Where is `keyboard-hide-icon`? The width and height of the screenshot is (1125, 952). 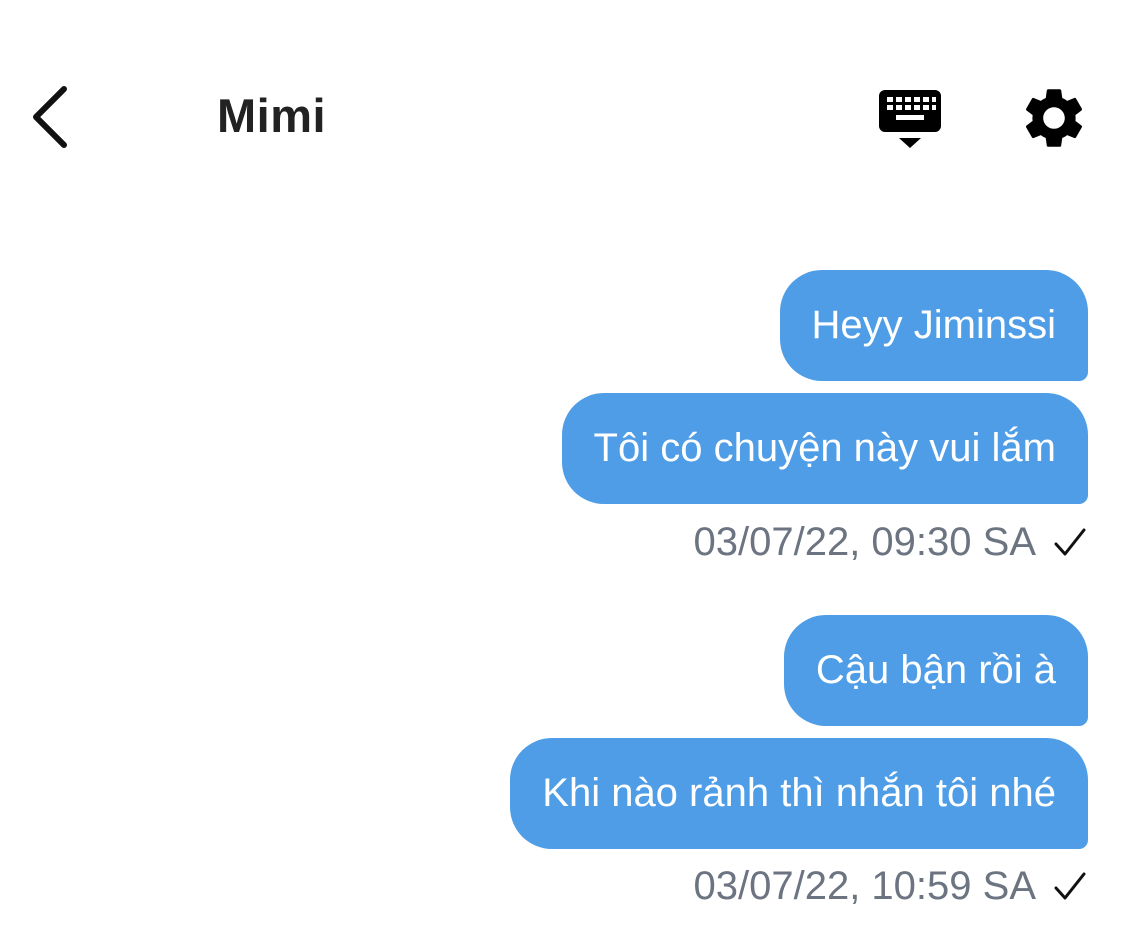
keyboard-hide-icon is located at coordinates (910, 119).